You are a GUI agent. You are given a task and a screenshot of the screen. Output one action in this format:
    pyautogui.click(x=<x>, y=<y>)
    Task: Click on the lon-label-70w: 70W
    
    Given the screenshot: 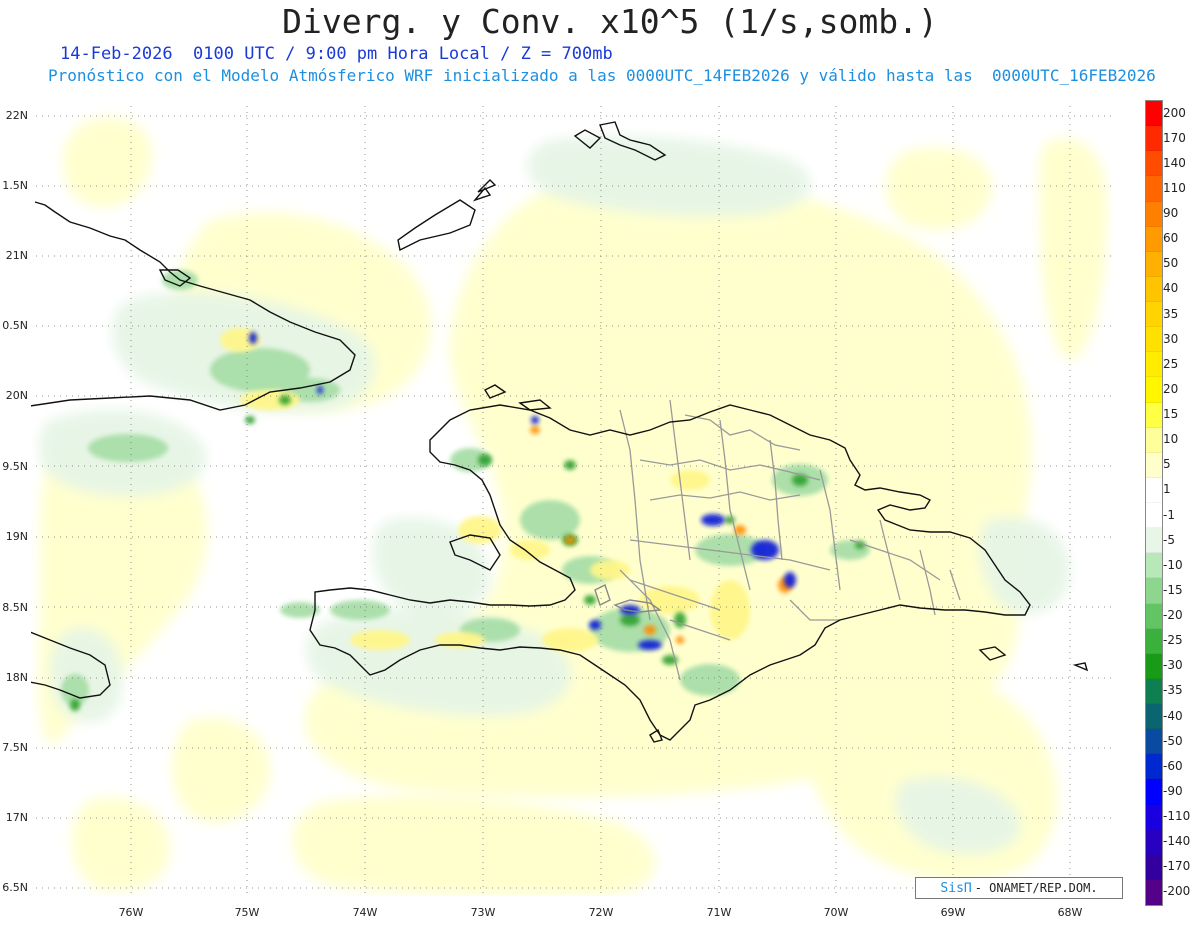 What is the action you would take?
    pyautogui.click(x=836, y=912)
    